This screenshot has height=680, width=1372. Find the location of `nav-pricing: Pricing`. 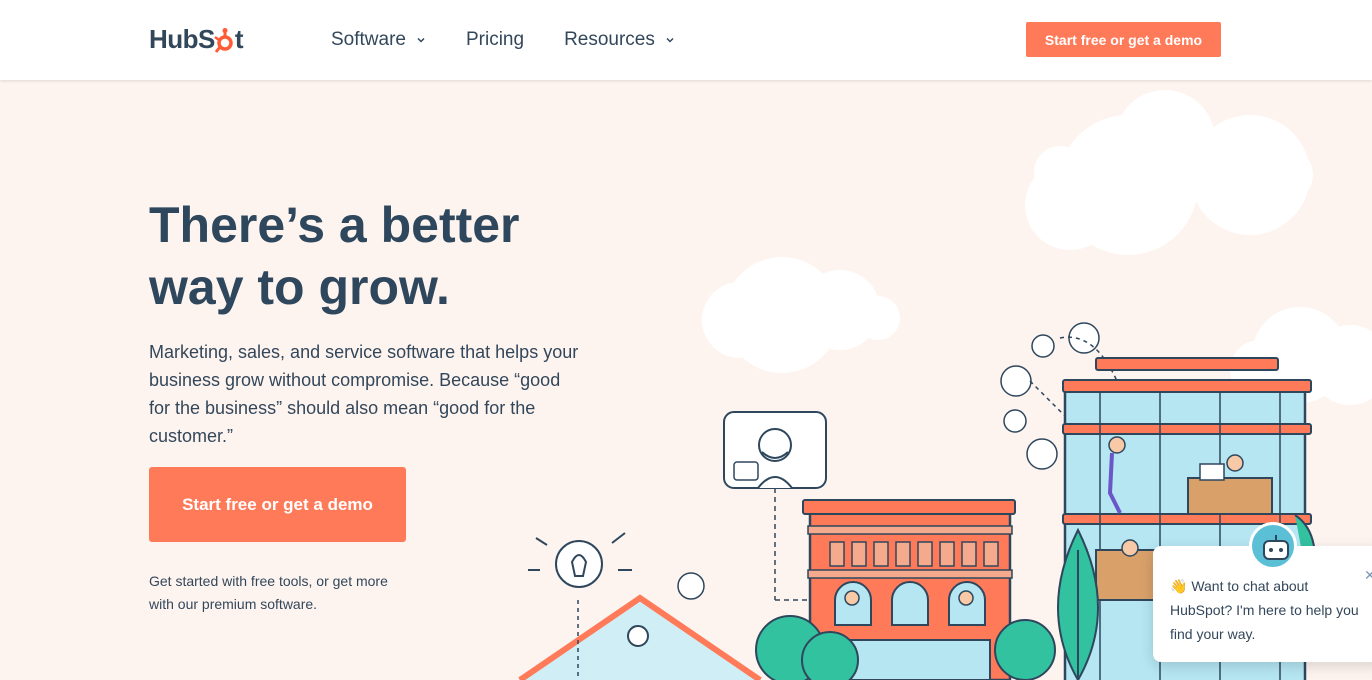

nav-pricing: Pricing is located at coordinates (495, 40).